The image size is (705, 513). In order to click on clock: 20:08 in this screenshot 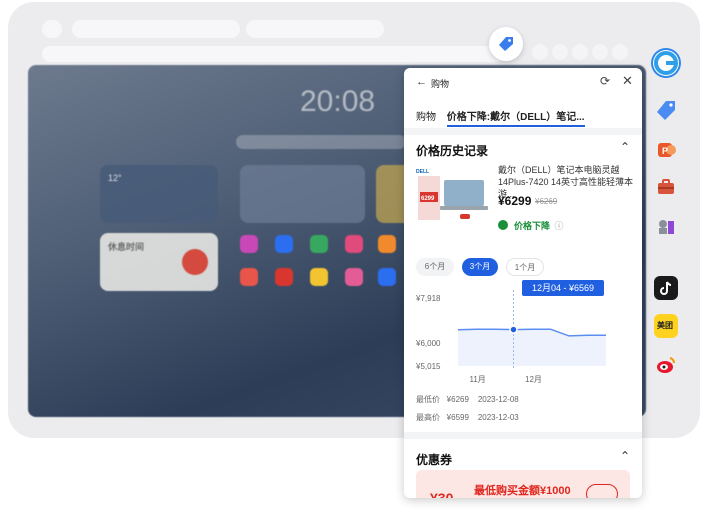, I will do `click(338, 101)`.